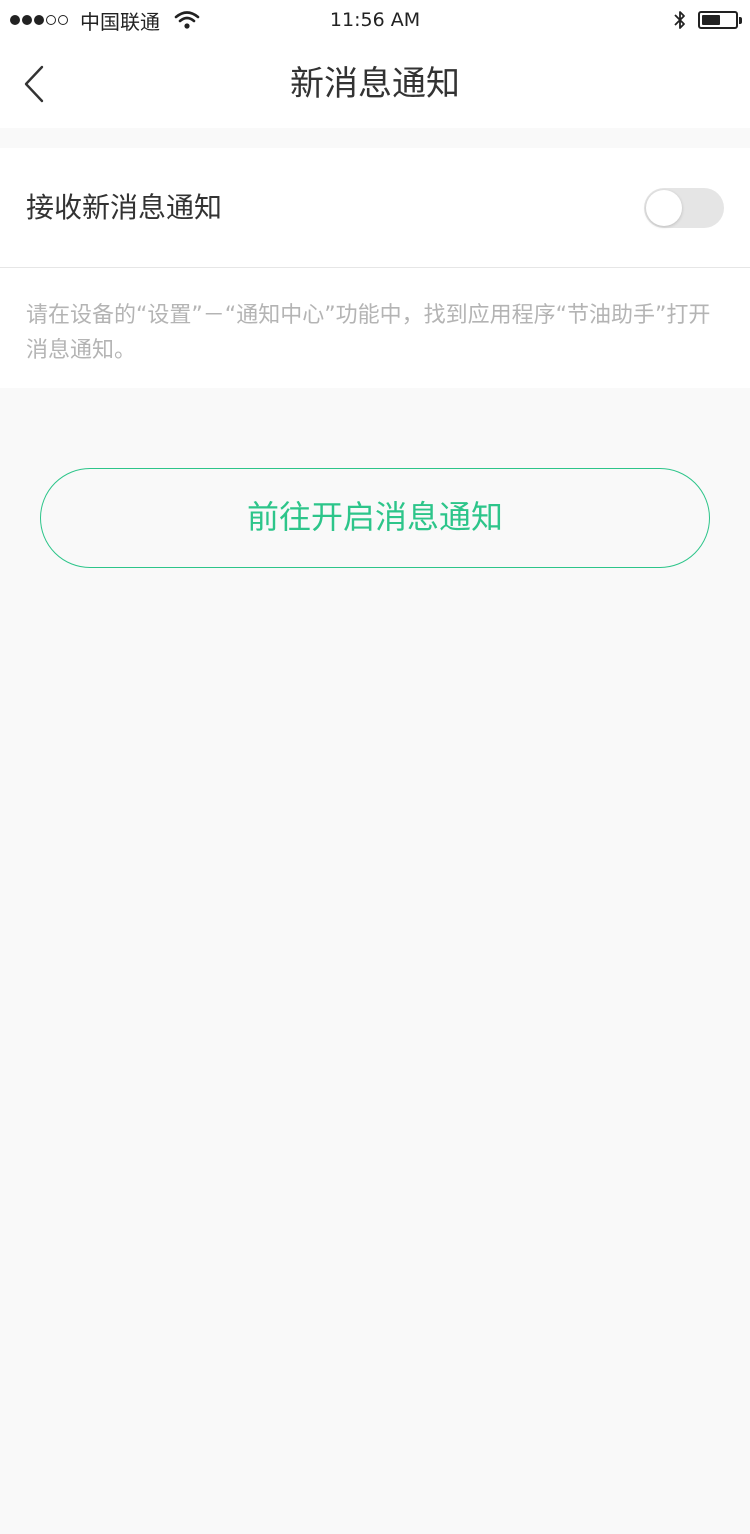 The width and height of the screenshot is (750, 1534). What do you see at coordinates (664, 208) in the screenshot?
I see `toggle-knob` at bounding box center [664, 208].